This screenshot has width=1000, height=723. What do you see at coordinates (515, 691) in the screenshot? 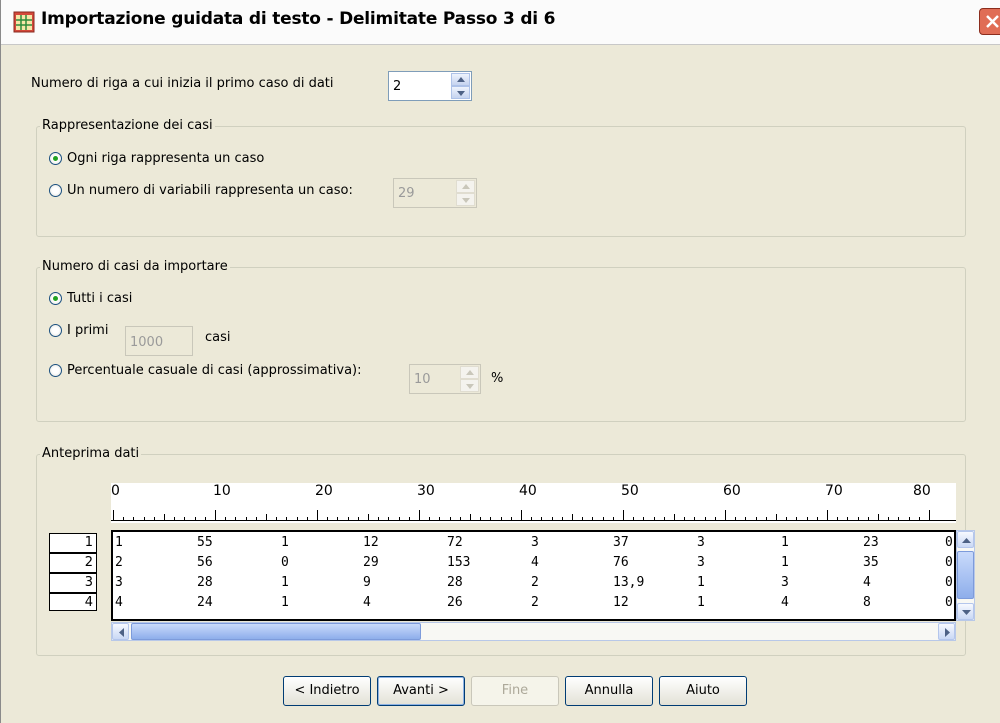
I see `finish-button: Fine` at bounding box center [515, 691].